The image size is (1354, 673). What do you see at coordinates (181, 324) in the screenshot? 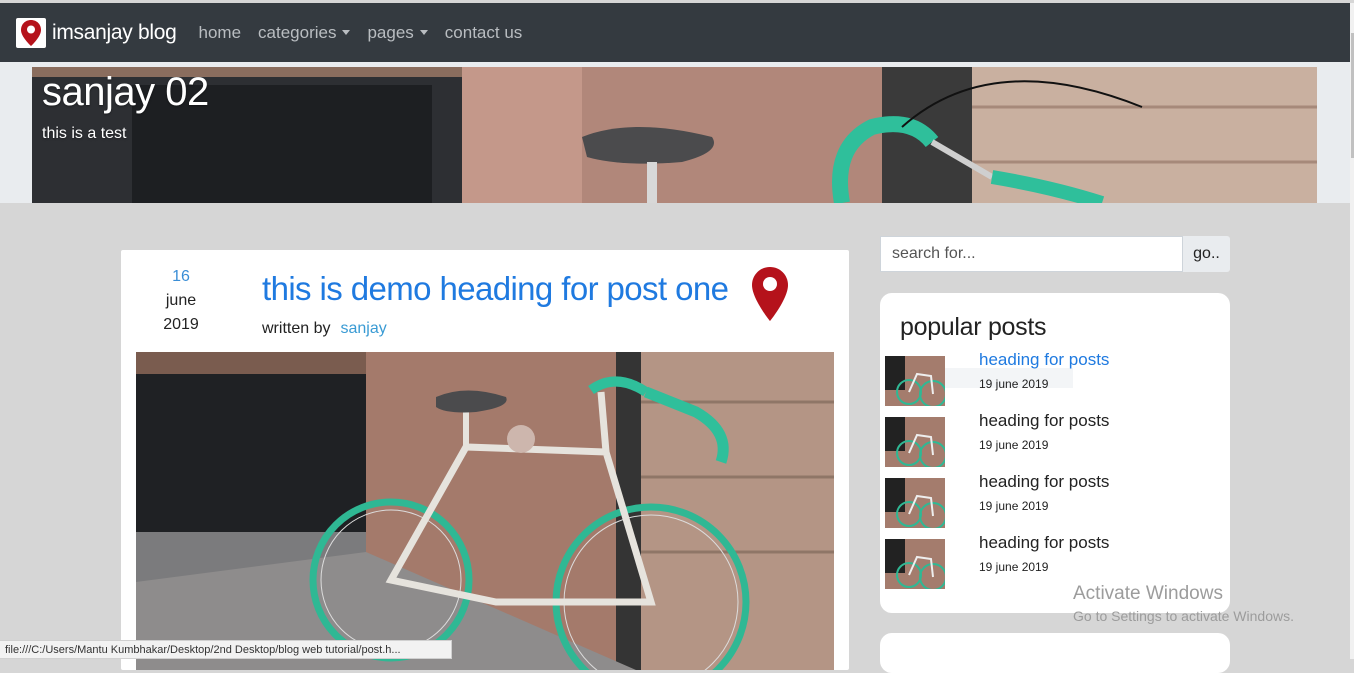
I see `post-date-year: 2019` at bounding box center [181, 324].